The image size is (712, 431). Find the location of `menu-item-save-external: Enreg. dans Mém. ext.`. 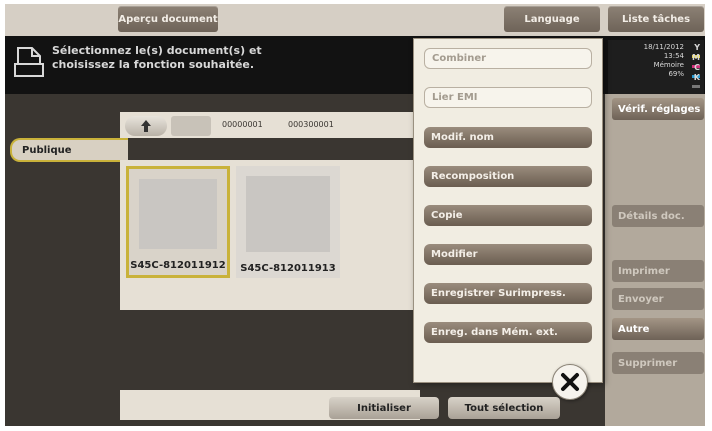

menu-item-save-external: Enreg. dans Mém. ext. is located at coordinates (508, 332).